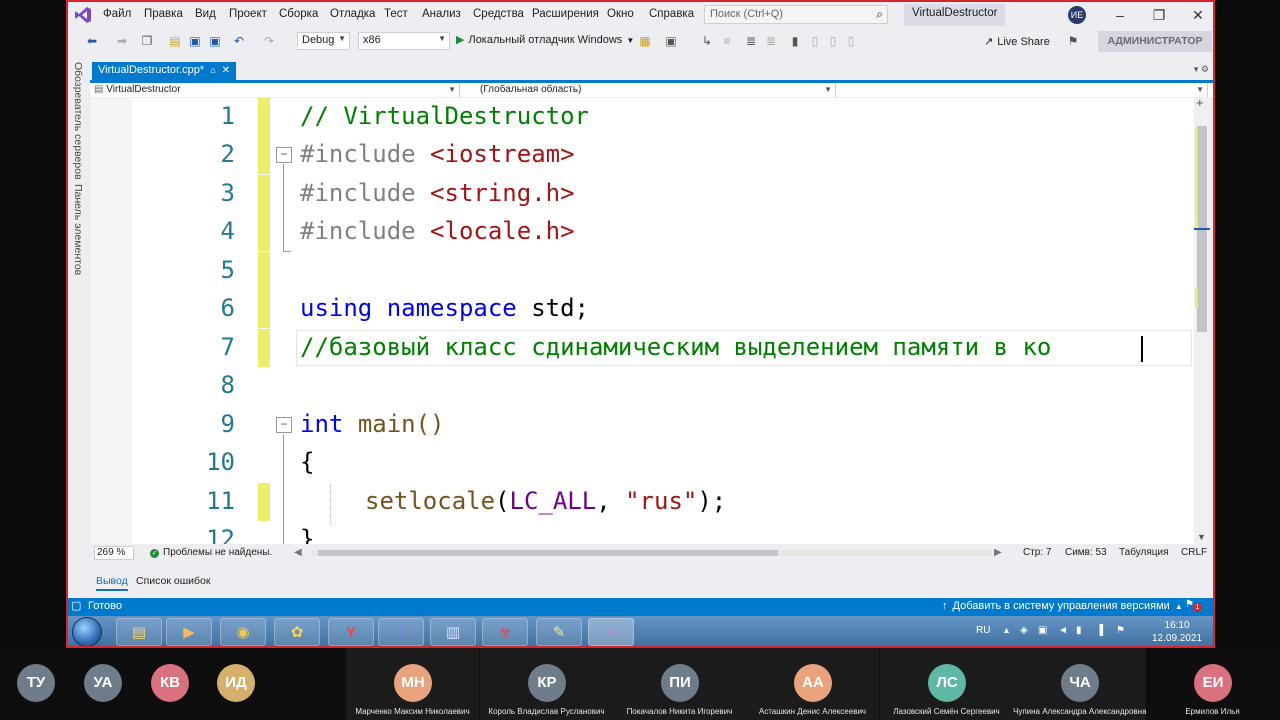 The height and width of the screenshot is (720, 1280). Describe the element at coordinates (1200, 104) in the screenshot. I see `split-icon: +` at that location.